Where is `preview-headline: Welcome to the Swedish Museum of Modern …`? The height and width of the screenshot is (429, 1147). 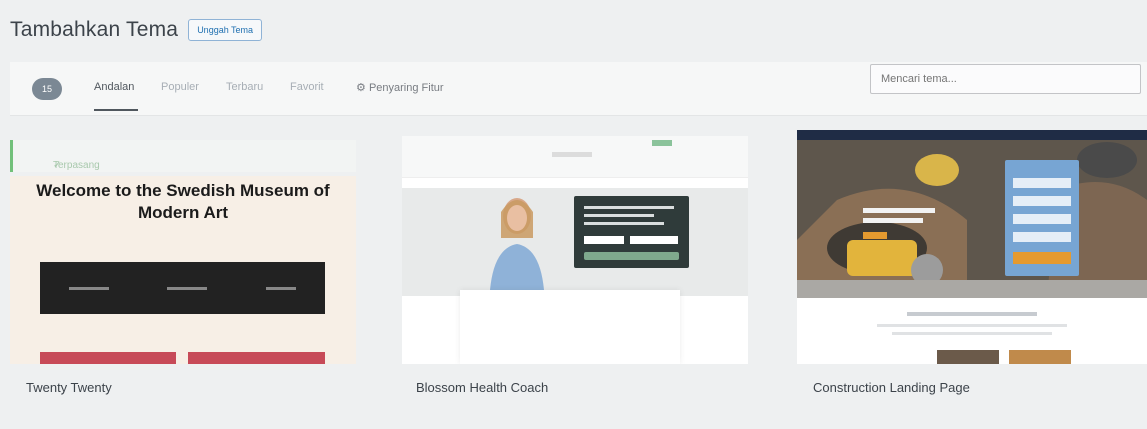 preview-headline: Welcome to the Swedish Museum of Modern … is located at coordinates (183, 201).